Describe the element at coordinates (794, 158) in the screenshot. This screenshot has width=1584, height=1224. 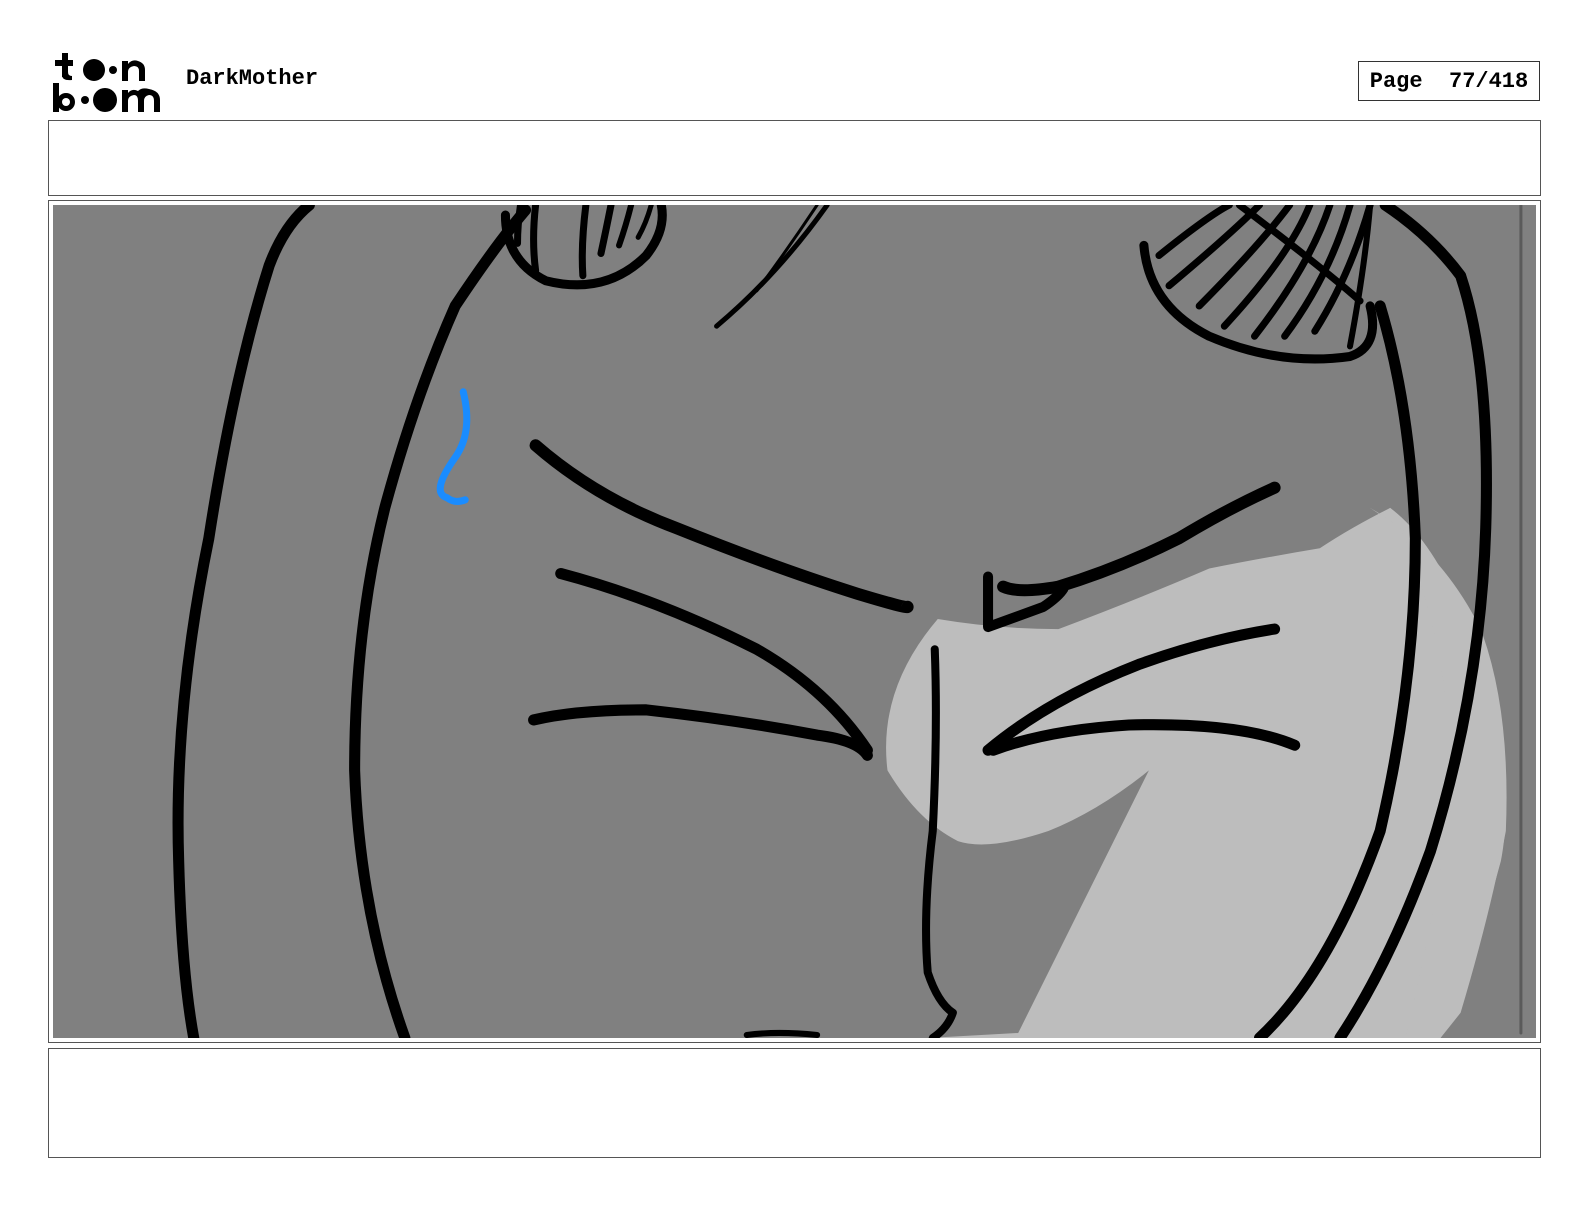
I see `action-notes-box` at that location.